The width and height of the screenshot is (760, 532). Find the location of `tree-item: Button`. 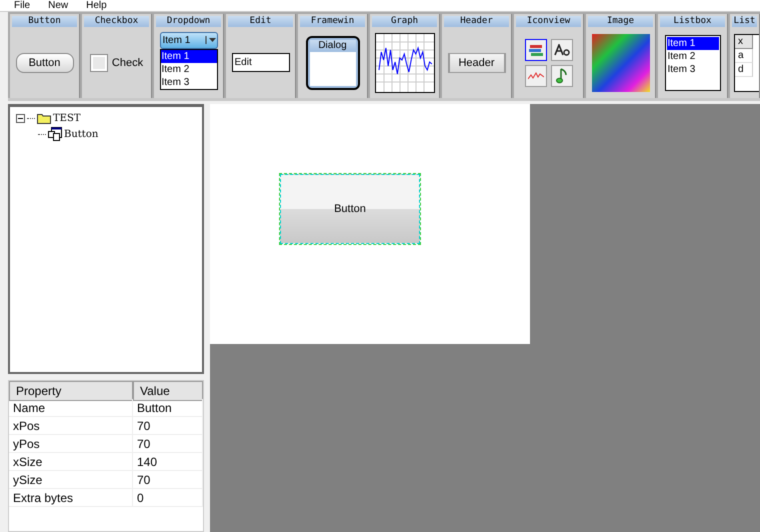

tree-item: Button is located at coordinates (81, 134).